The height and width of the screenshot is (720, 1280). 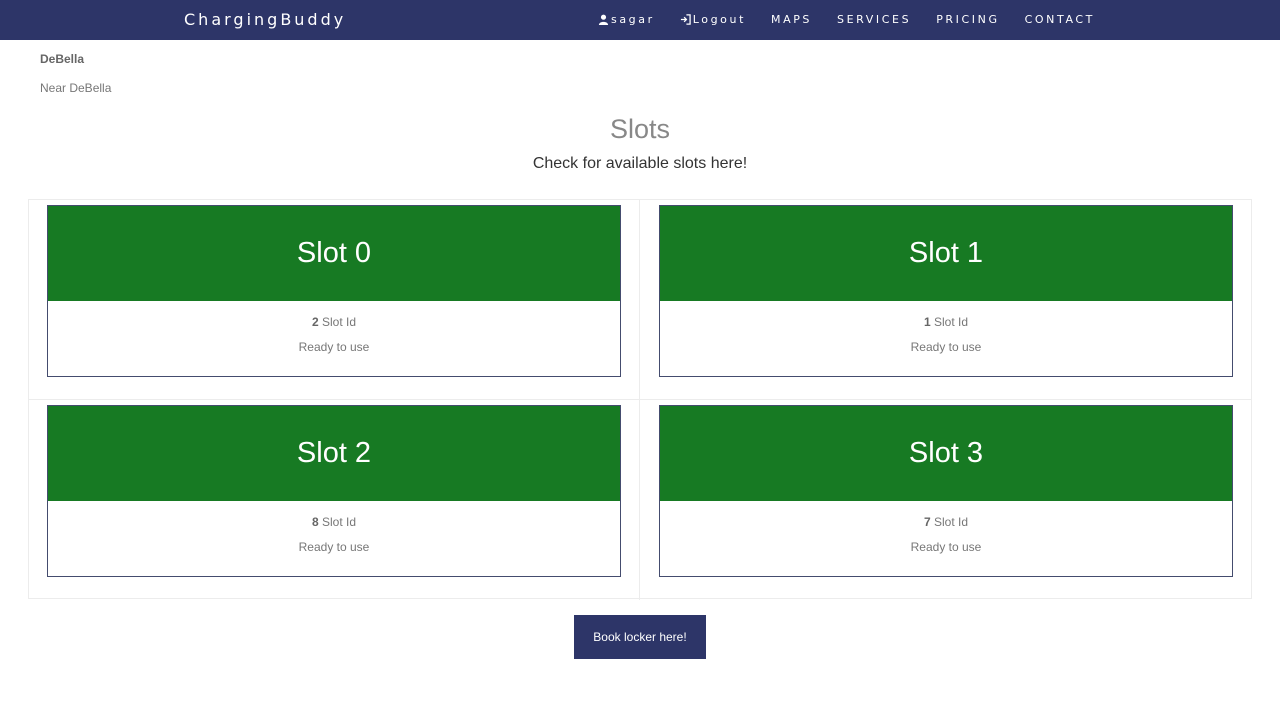 What do you see at coordinates (927, 522) in the screenshot?
I see `slot-id-value: 7` at bounding box center [927, 522].